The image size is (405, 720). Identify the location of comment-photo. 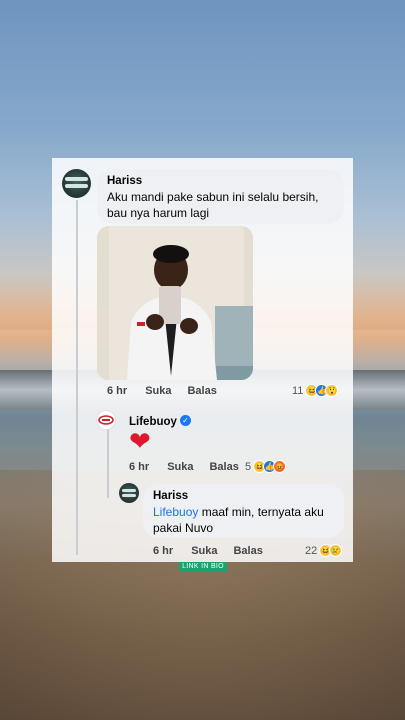
(175, 303).